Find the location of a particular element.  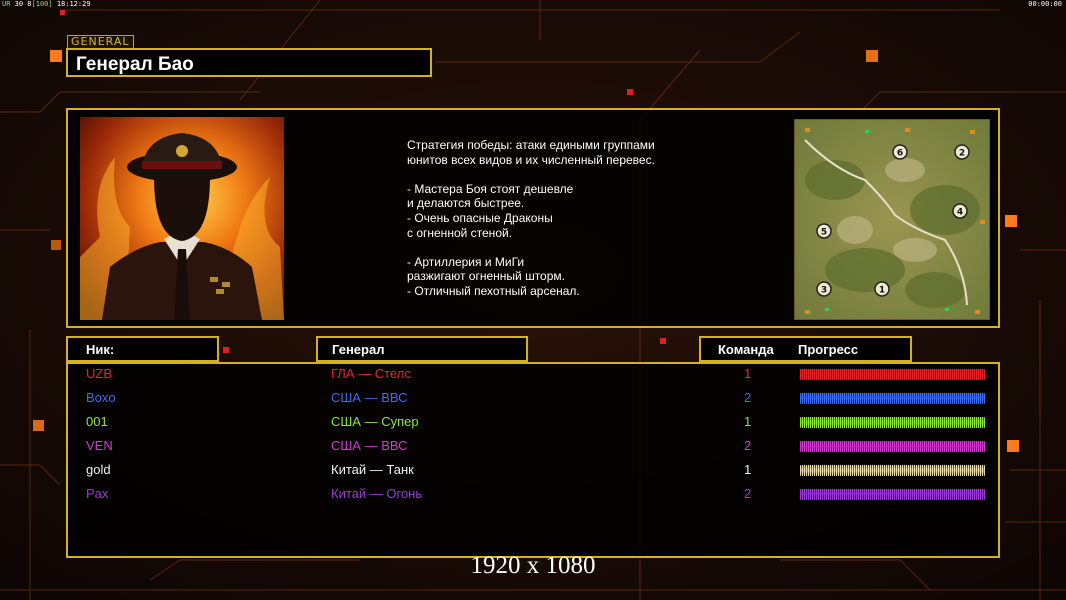

header-team: Команда is located at coordinates (746, 349).